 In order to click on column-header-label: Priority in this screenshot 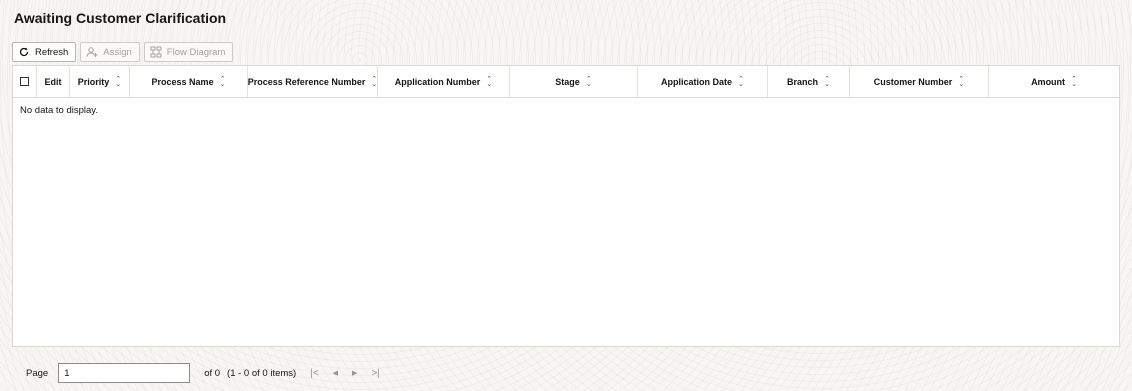, I will do `click(93, 81)`.